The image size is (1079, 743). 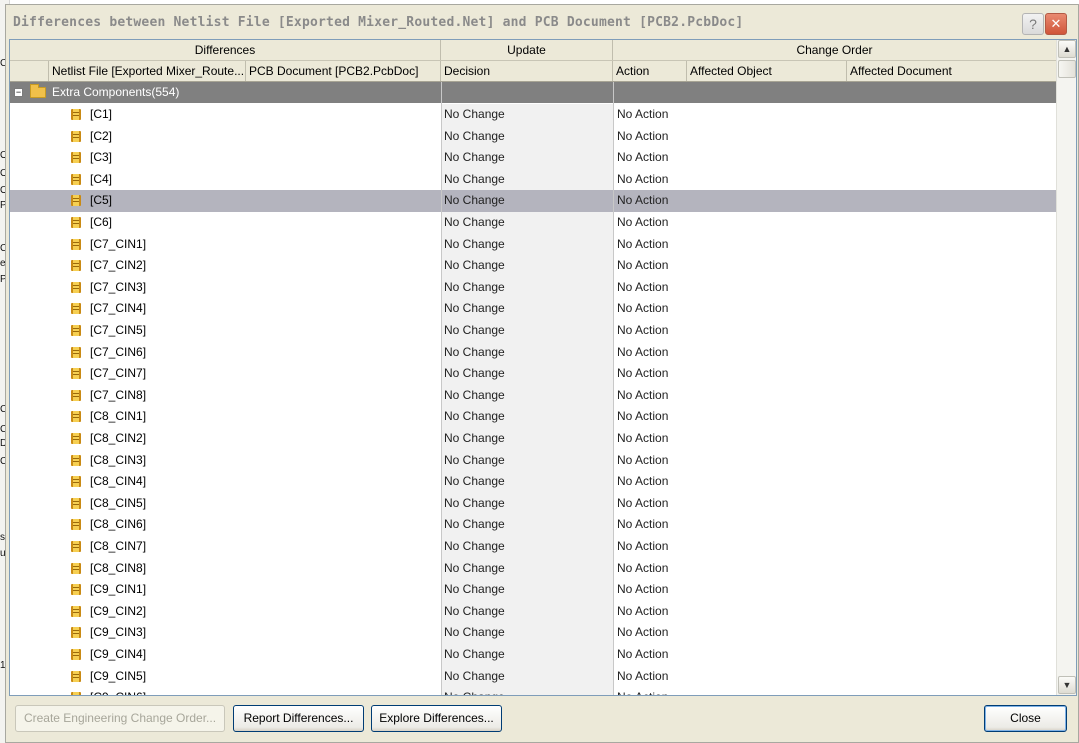 What do you see at coordinates (533, 633) in the screenshot?
I see `table-row: [C9_CIN3] No Change No Action` at bounding box center [533, 633].